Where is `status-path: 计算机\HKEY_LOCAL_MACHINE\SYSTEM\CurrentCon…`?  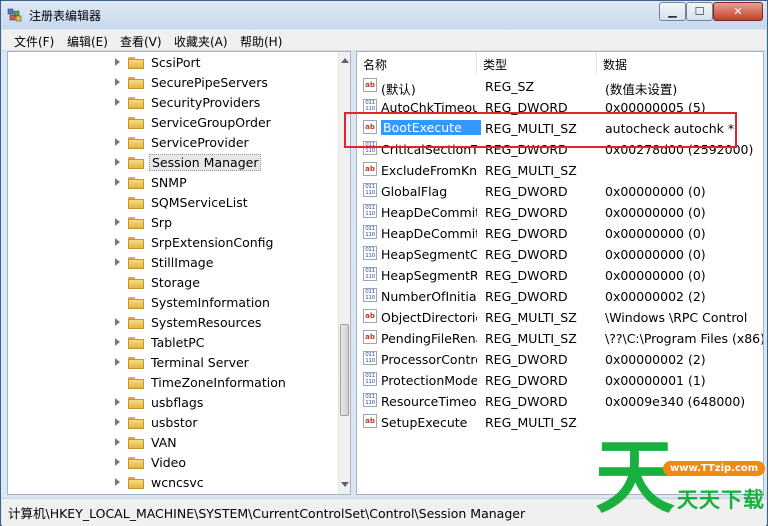 status-path: 计算机\HKEY_LOCAL_MACHINE\SYSTEM\CurrentCon… is located at coordinates (267, 513).